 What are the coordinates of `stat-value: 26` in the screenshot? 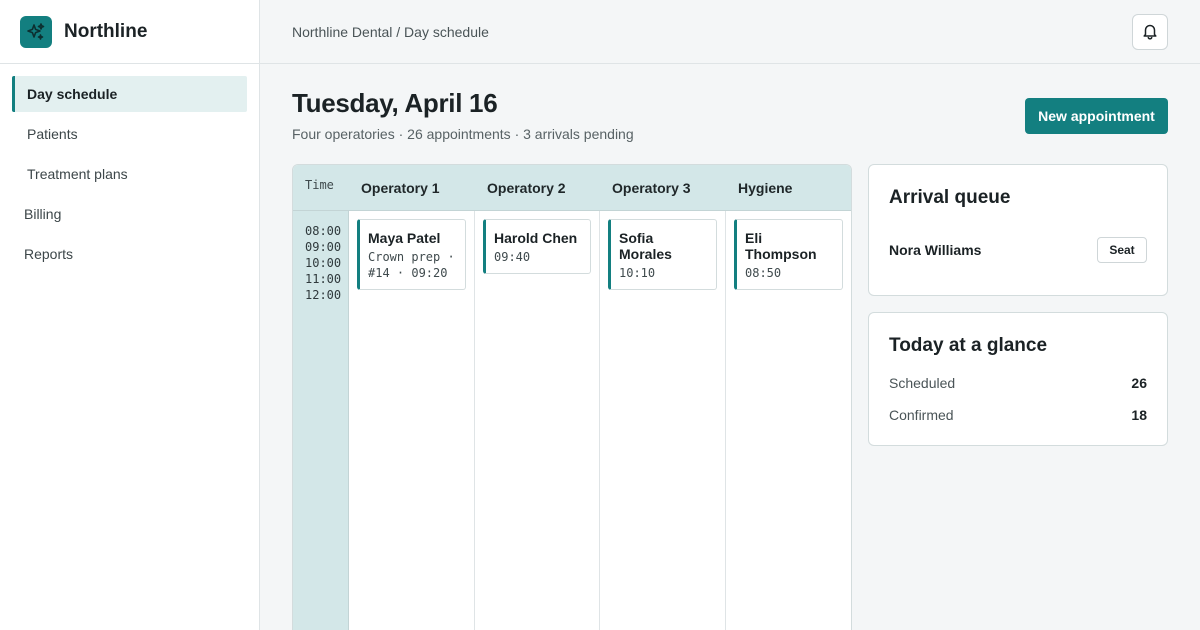 It's located at (1139, 383).